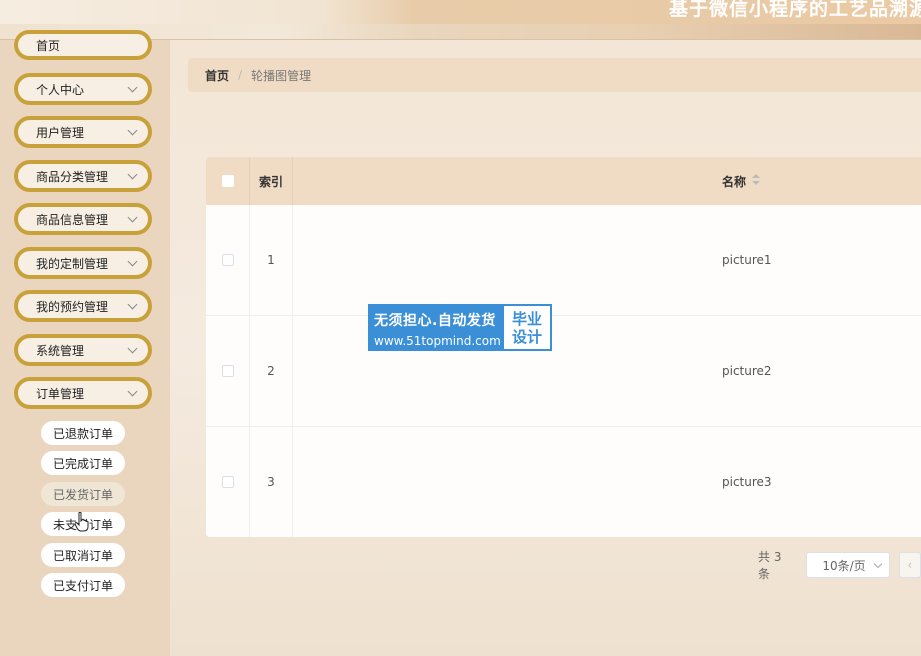  I want to click on app-title: 基于微信小程序的工艺品溯源, so click(794, 10).